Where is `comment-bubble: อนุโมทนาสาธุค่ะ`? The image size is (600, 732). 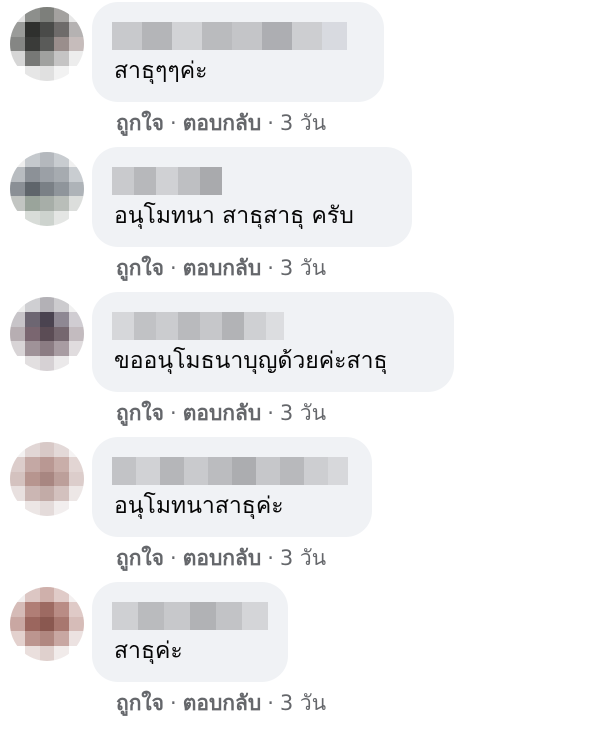 comment-bubble: อนุโมทนาสาธุค่ะ is located at coordinates (232, 487).